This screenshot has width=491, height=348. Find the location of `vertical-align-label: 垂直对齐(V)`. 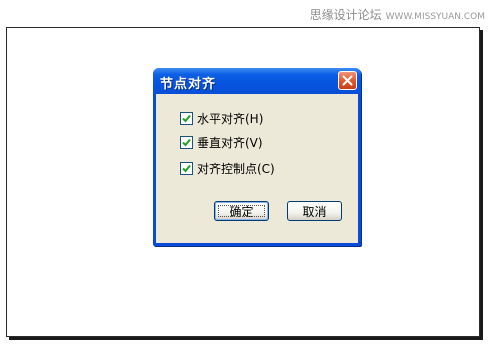

vertical-align-label: 垂直对齐(V) is located at coordinates (230, 142).